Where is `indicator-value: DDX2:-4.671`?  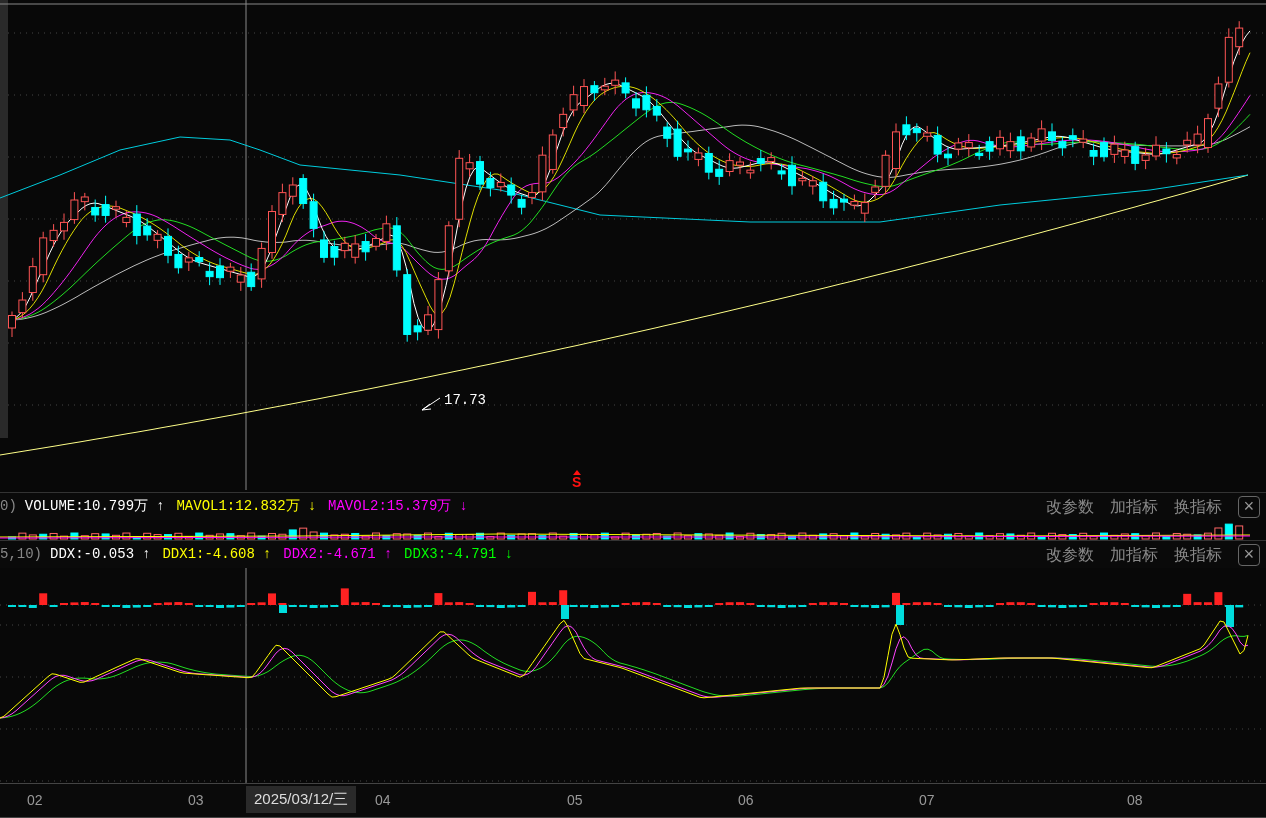
indicator-value: DDX2:-4.671 is located at coordinates (329, 554).